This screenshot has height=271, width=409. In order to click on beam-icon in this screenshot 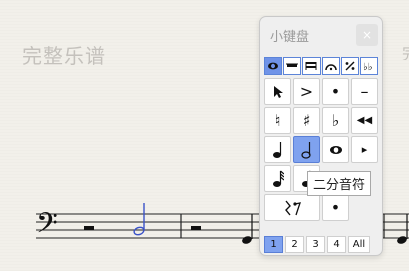, I will do `click(311, 66)`.